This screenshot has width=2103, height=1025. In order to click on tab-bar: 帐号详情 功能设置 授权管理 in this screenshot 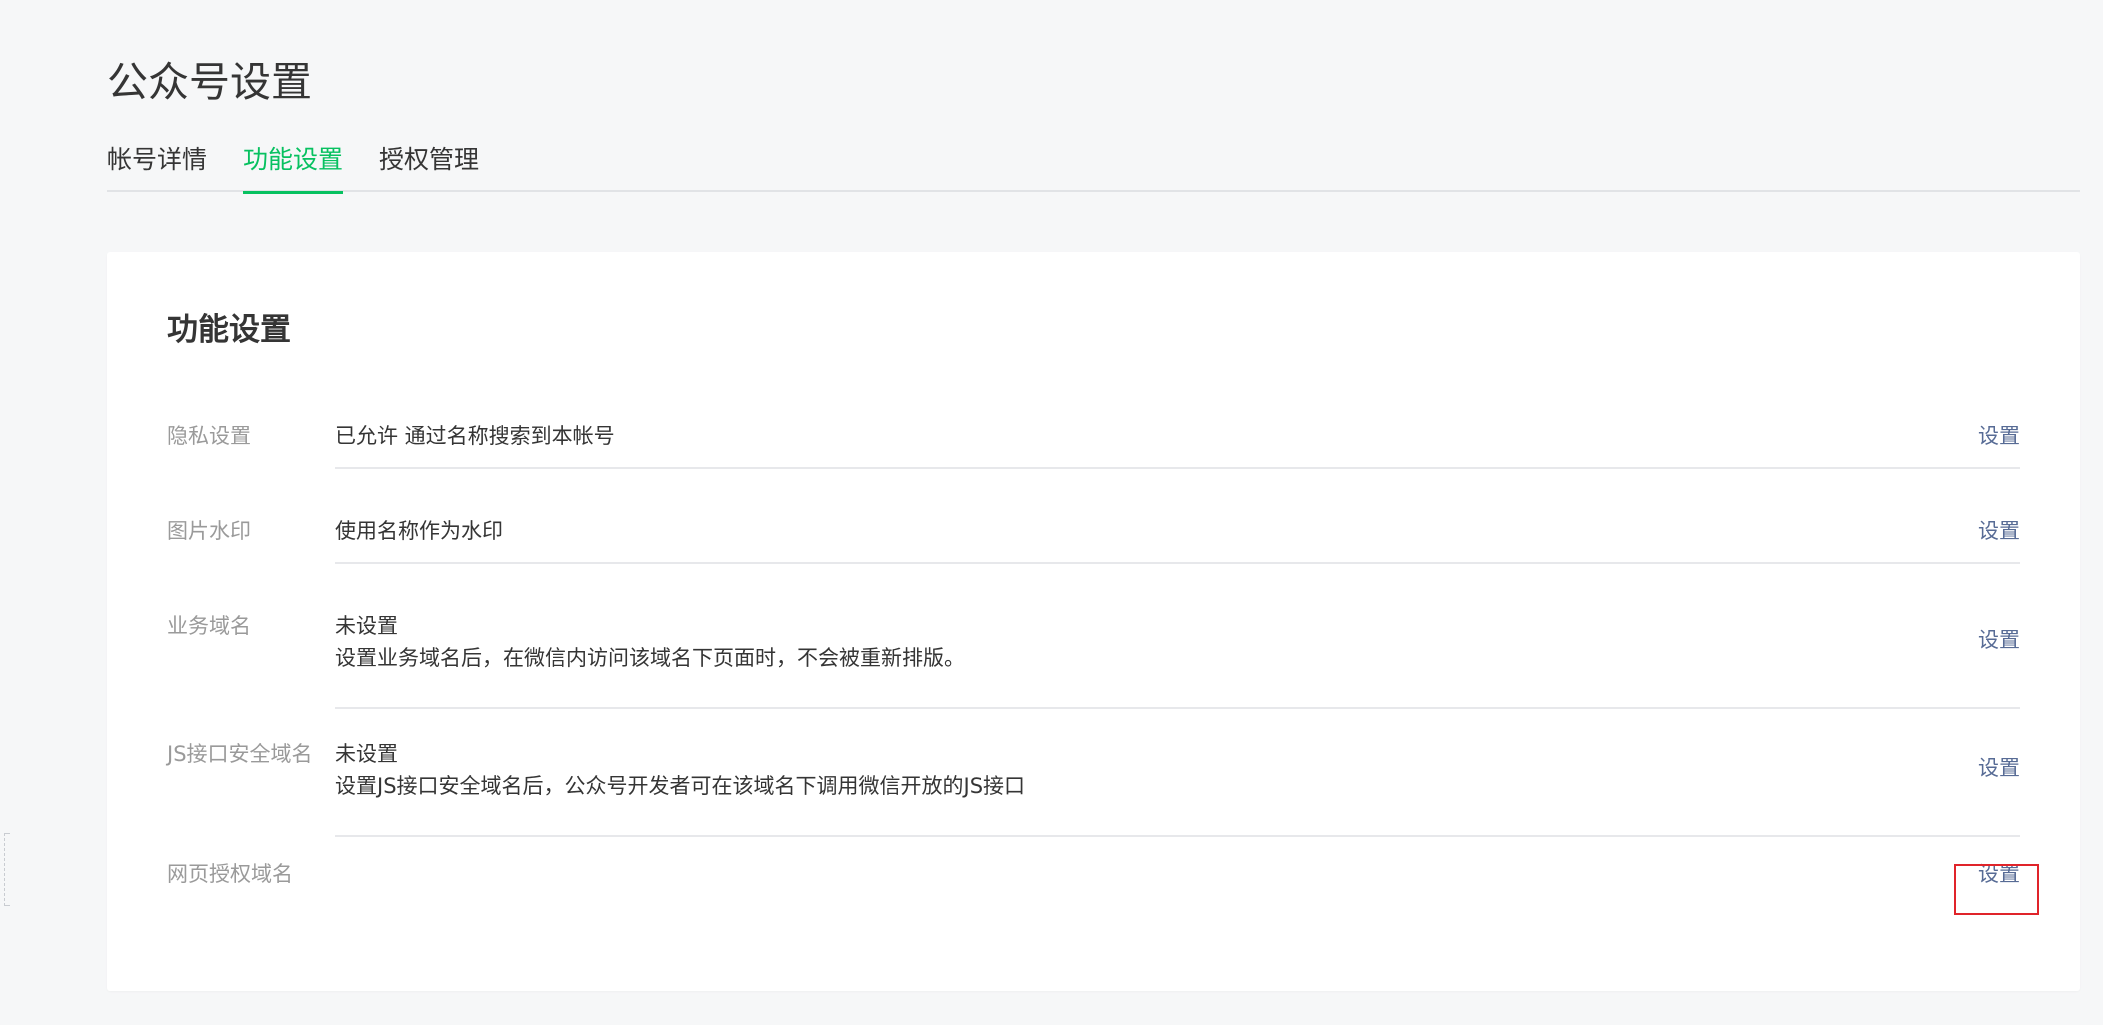, I will do `click(1093, 167)`.